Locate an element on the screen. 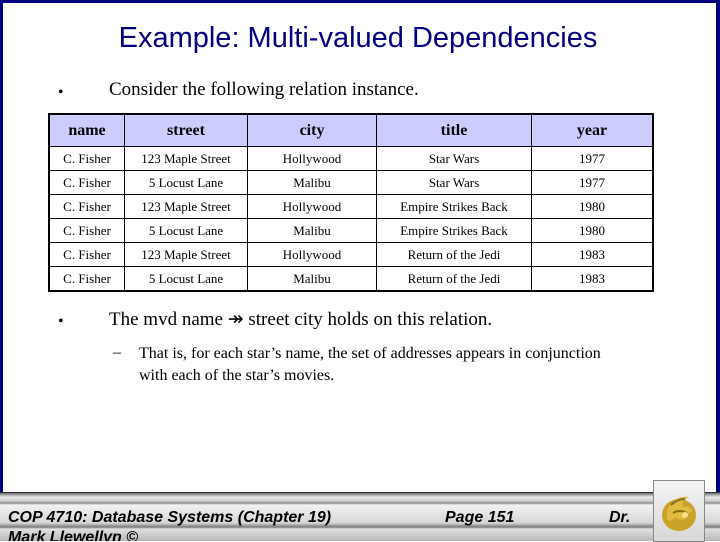 This screenshot has height=542, width=720. pegasus-icon is located at coordinates (679, 513).